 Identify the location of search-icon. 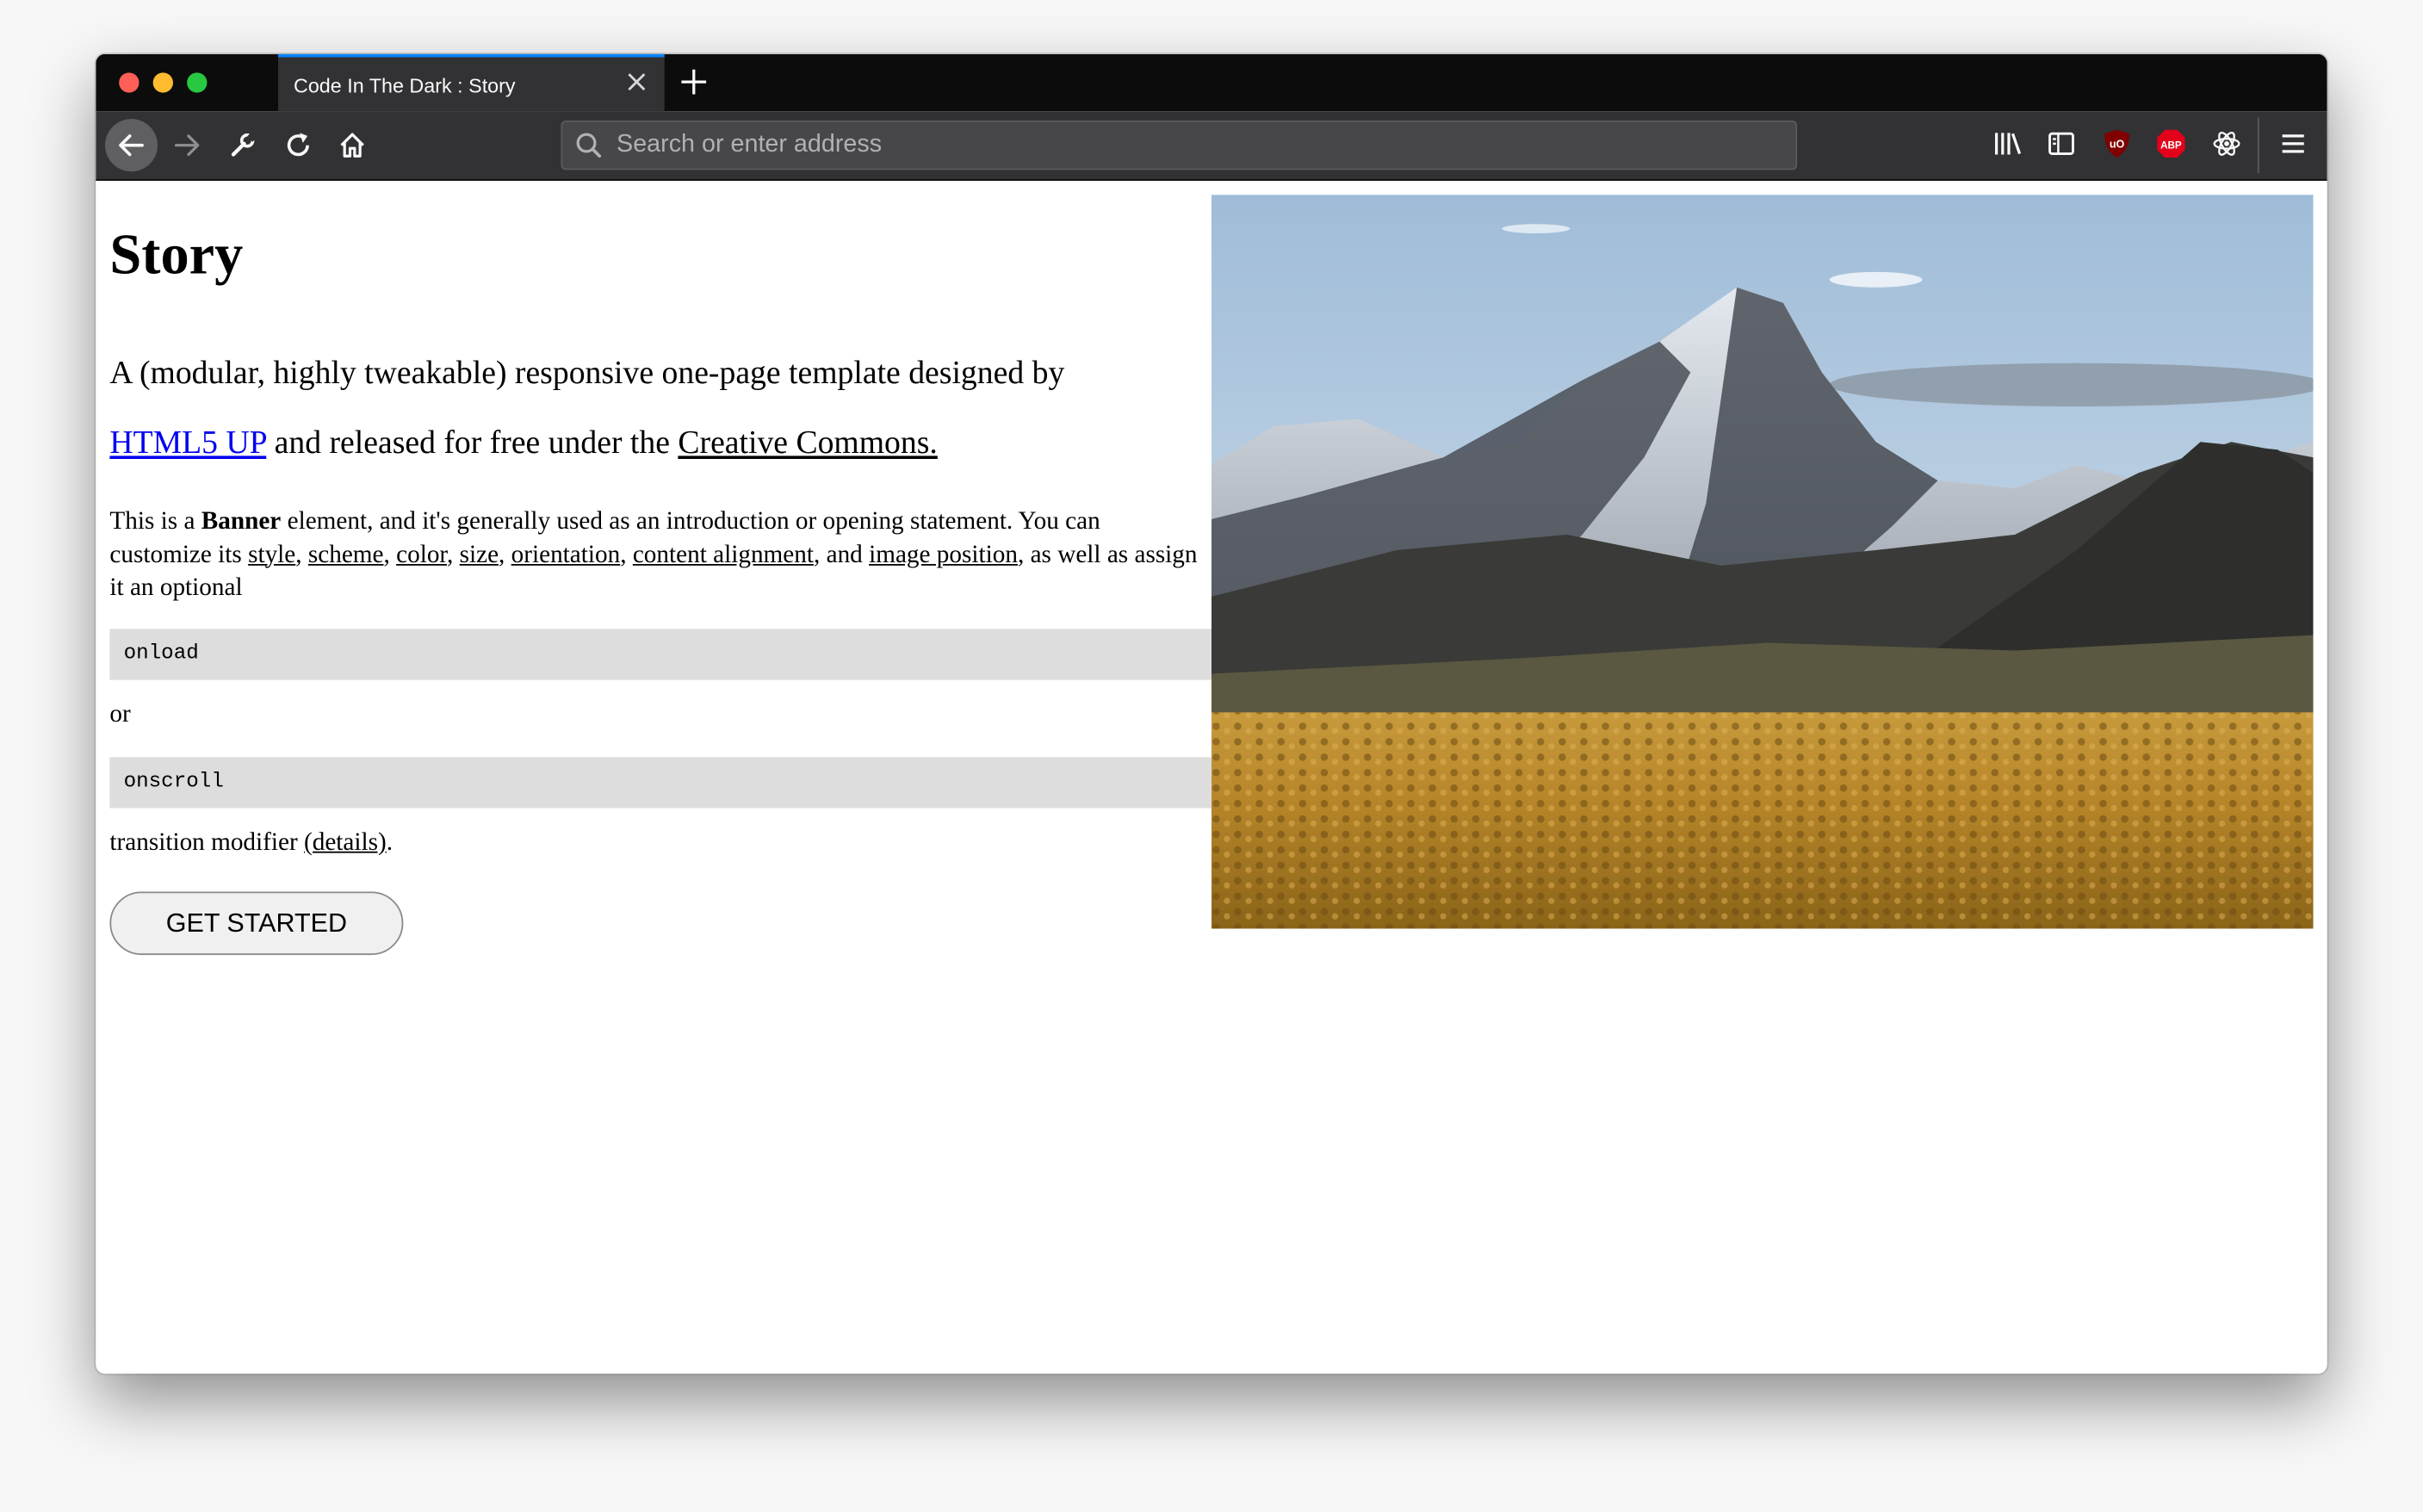
(589, 145).